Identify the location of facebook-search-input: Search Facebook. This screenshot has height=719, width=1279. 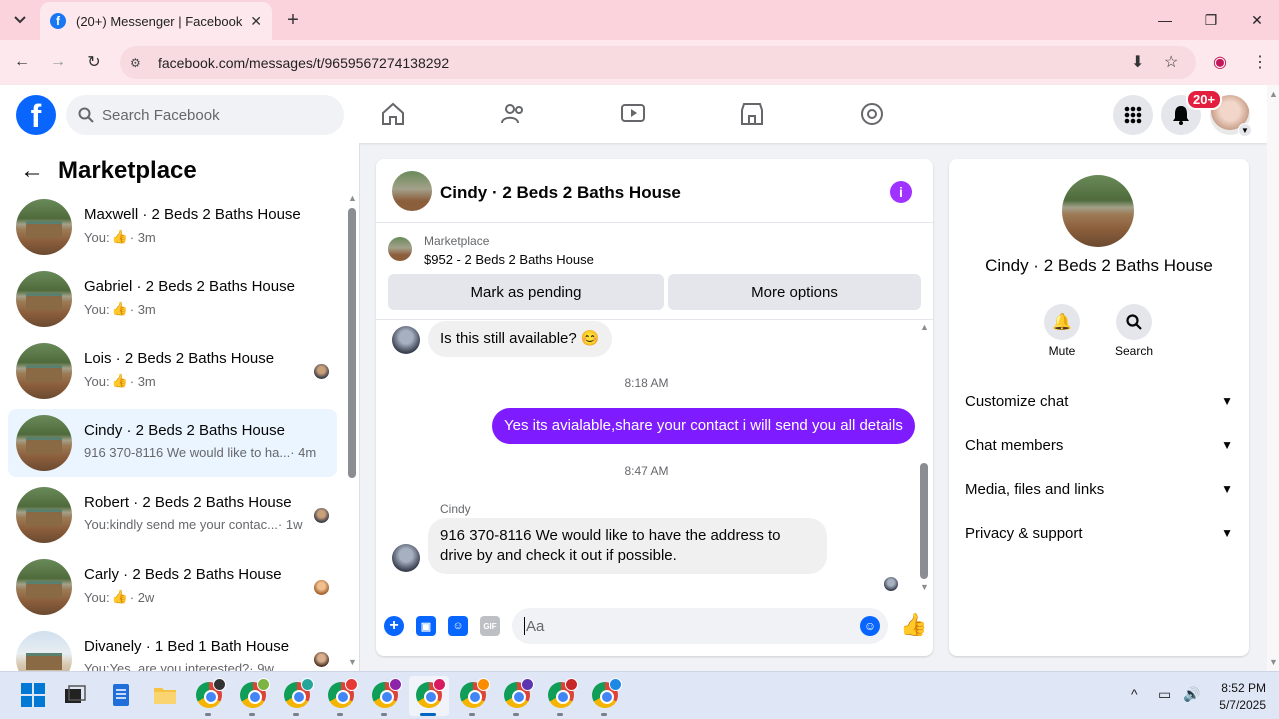
(205, 115).